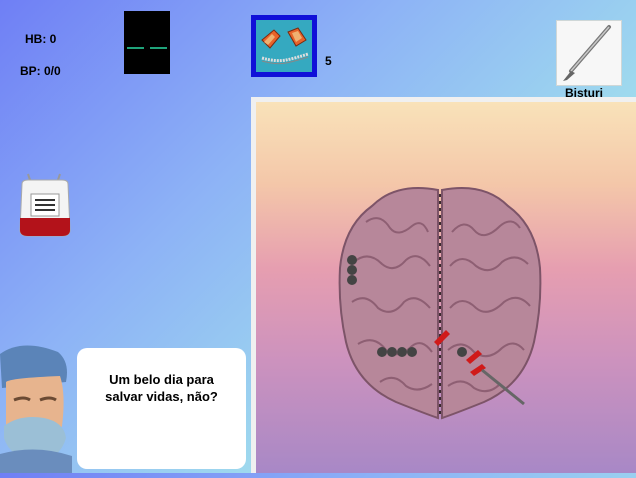 The height and width of the screenshot is (478, 636). Describe the element at coordinates (41, 39) in the screenshot. I see `heart-beat-readout: HB: 0` at that location.